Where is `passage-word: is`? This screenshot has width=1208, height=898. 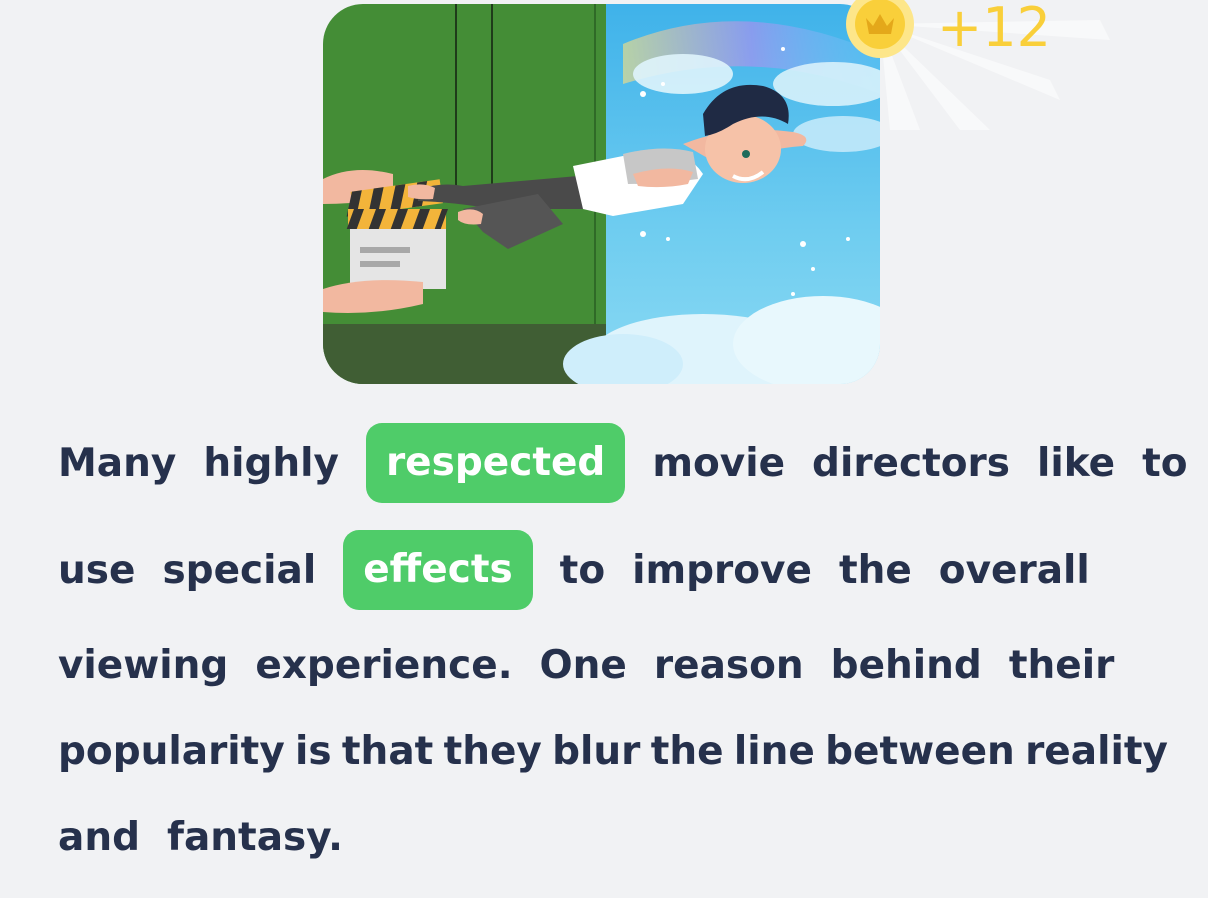 passage-word: is is located at coordinates (313, 751).